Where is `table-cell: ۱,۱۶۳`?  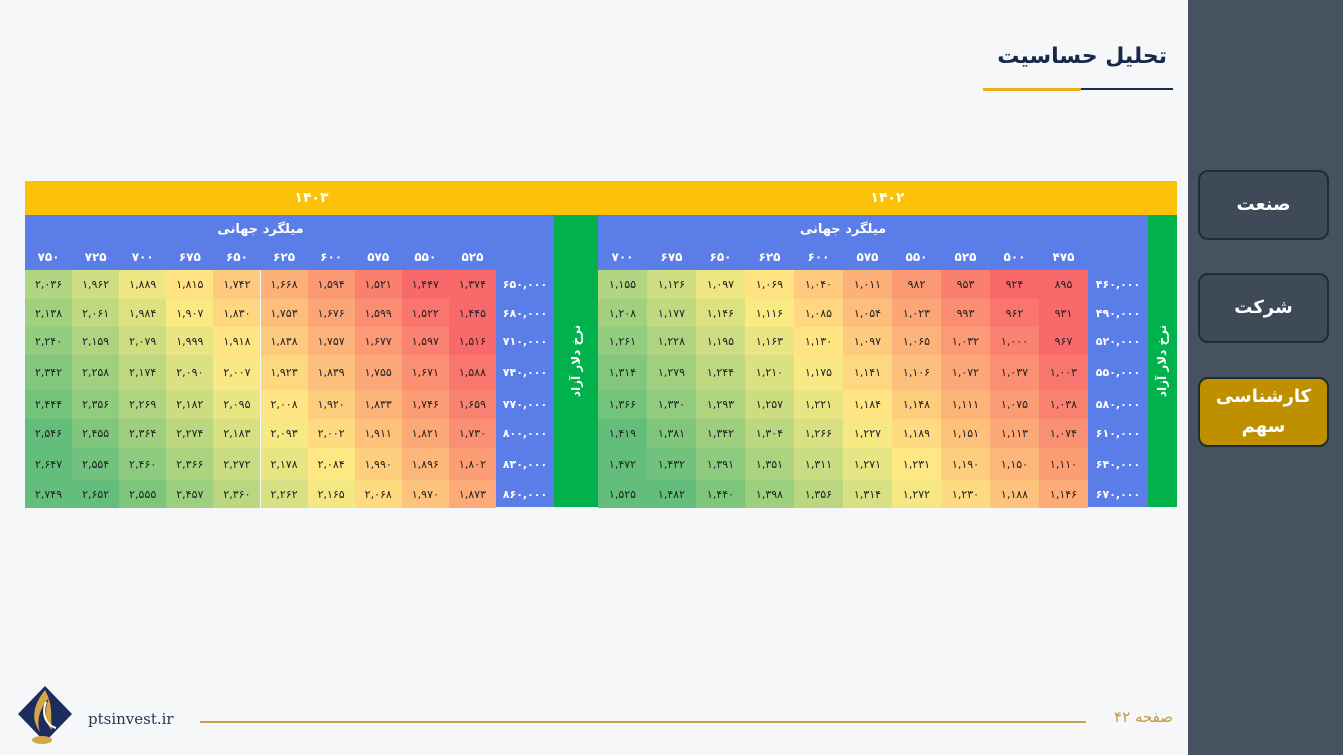
table-cell: ۱,۱۶۳ is located at coordinates (769, 341).